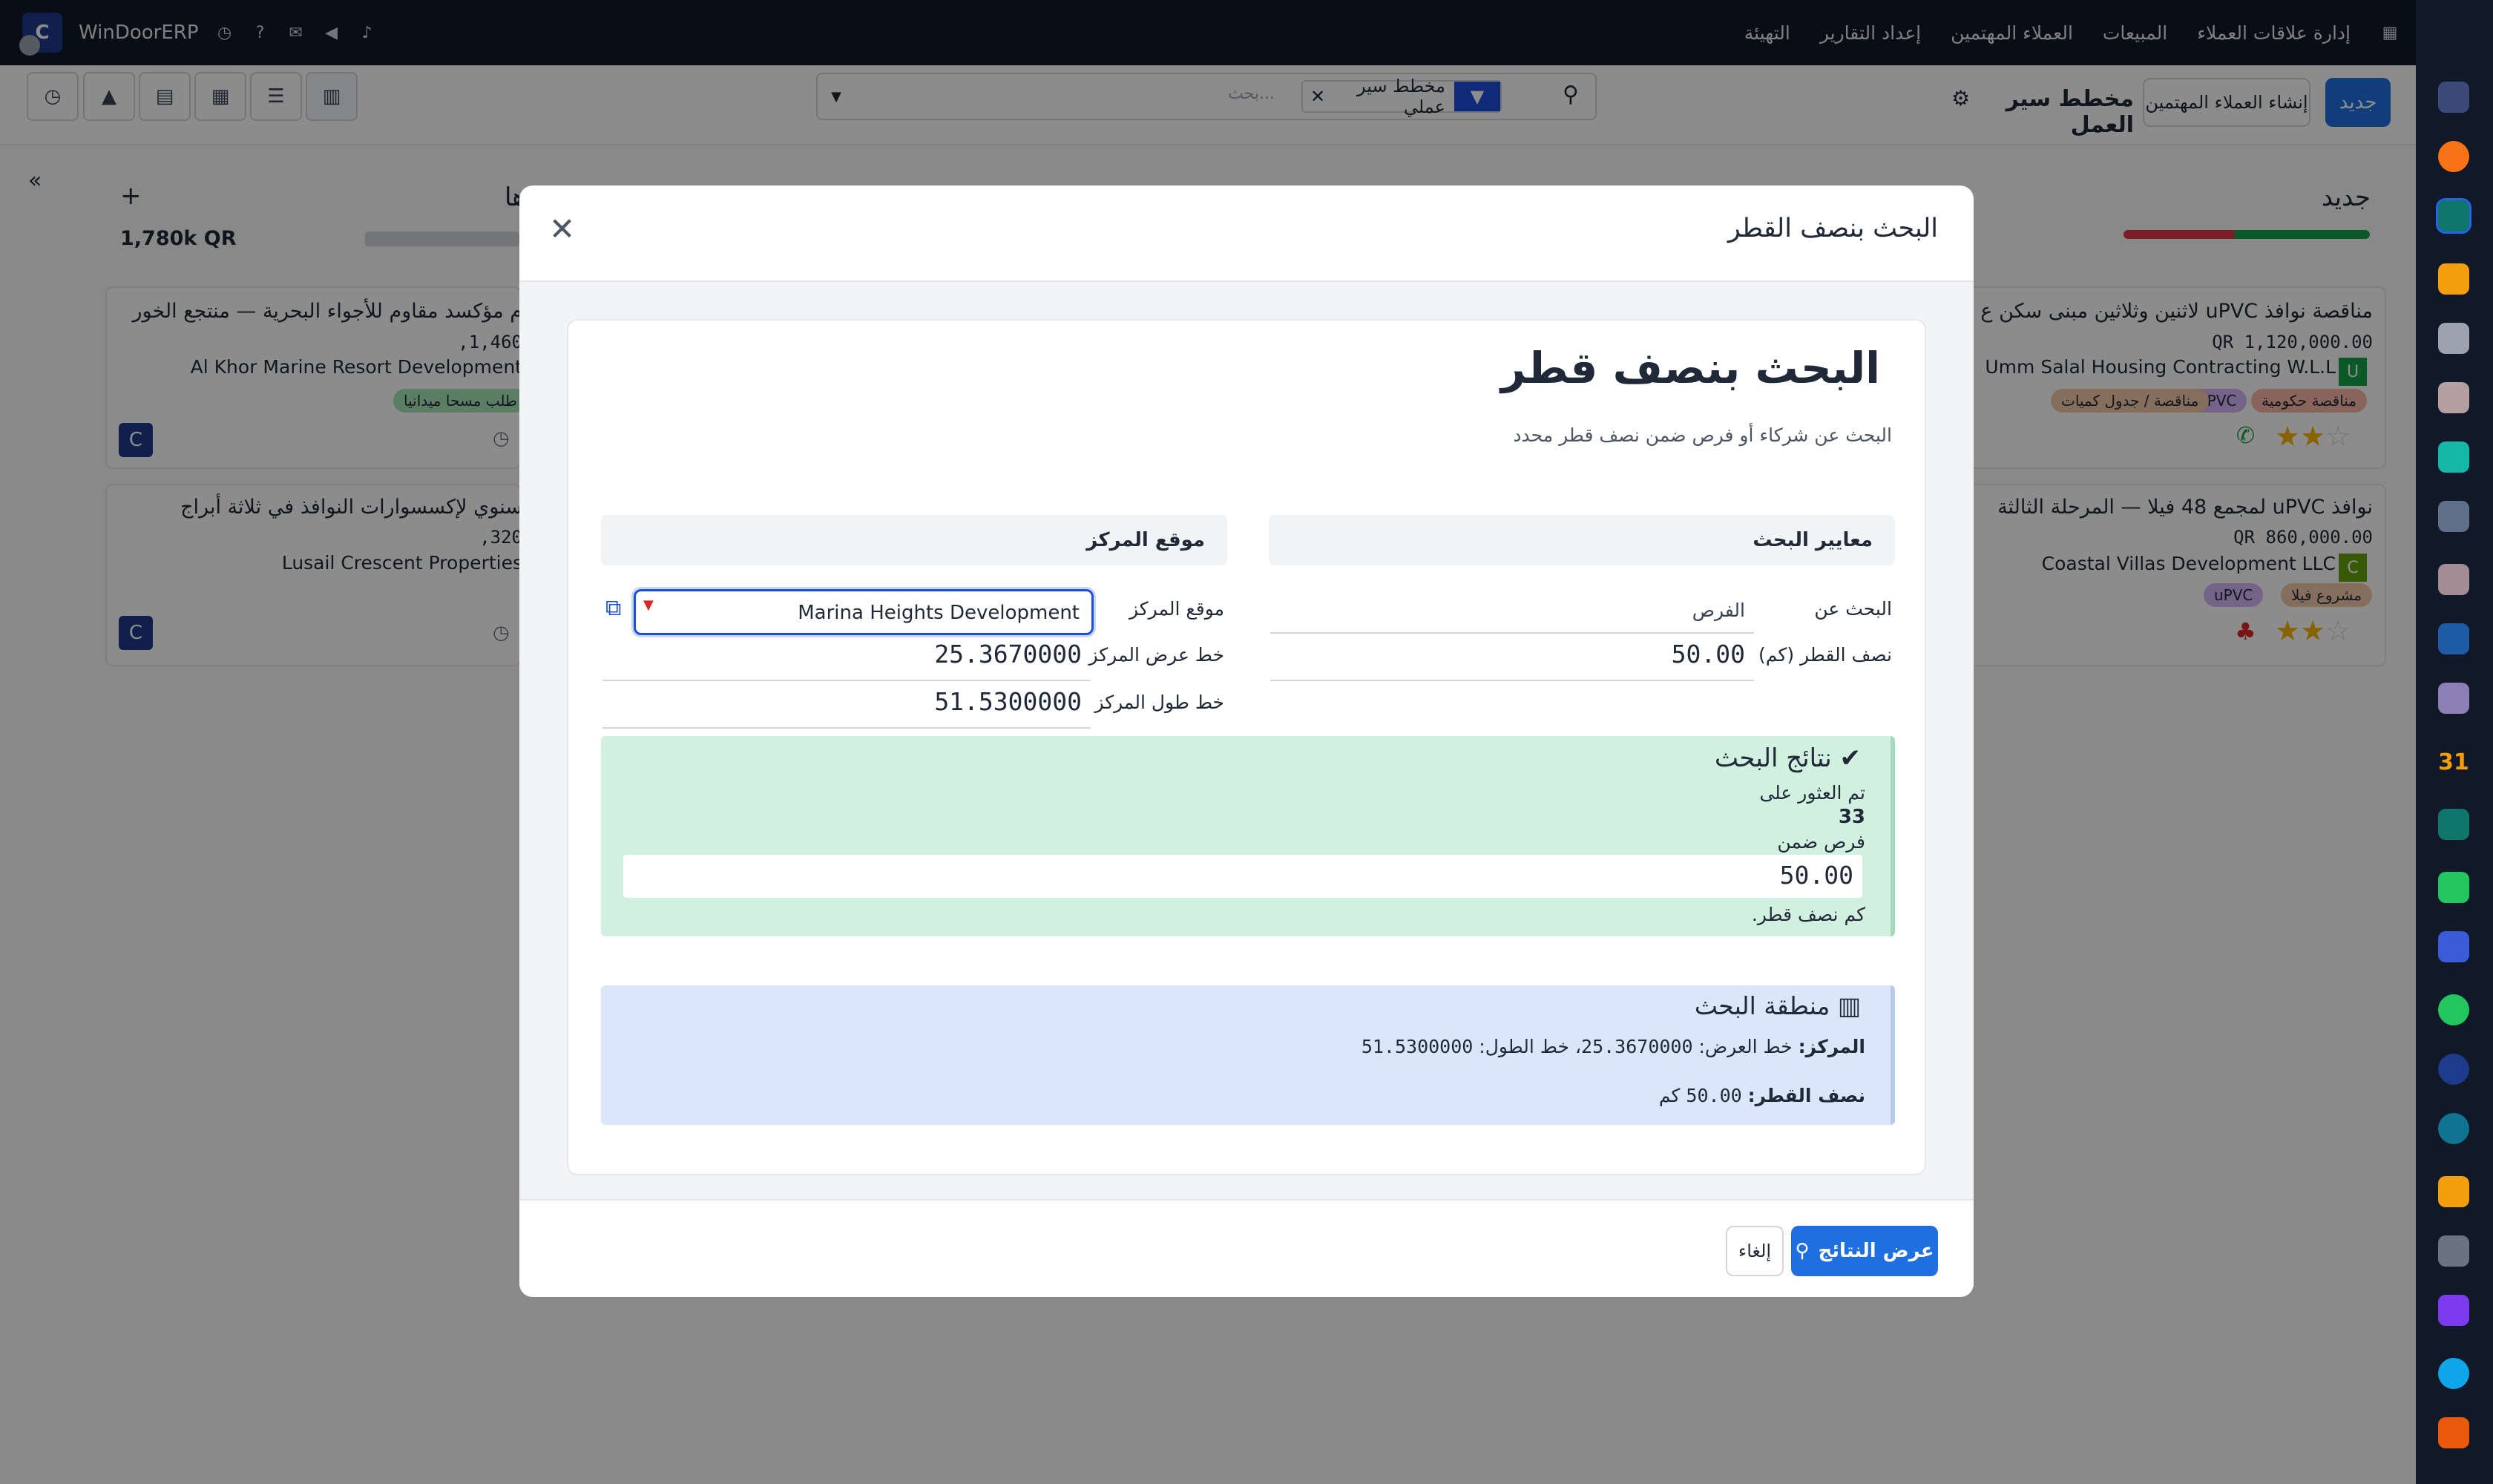  I want to click on center-lng-label: خط طول المركز, so click(1159, 702).